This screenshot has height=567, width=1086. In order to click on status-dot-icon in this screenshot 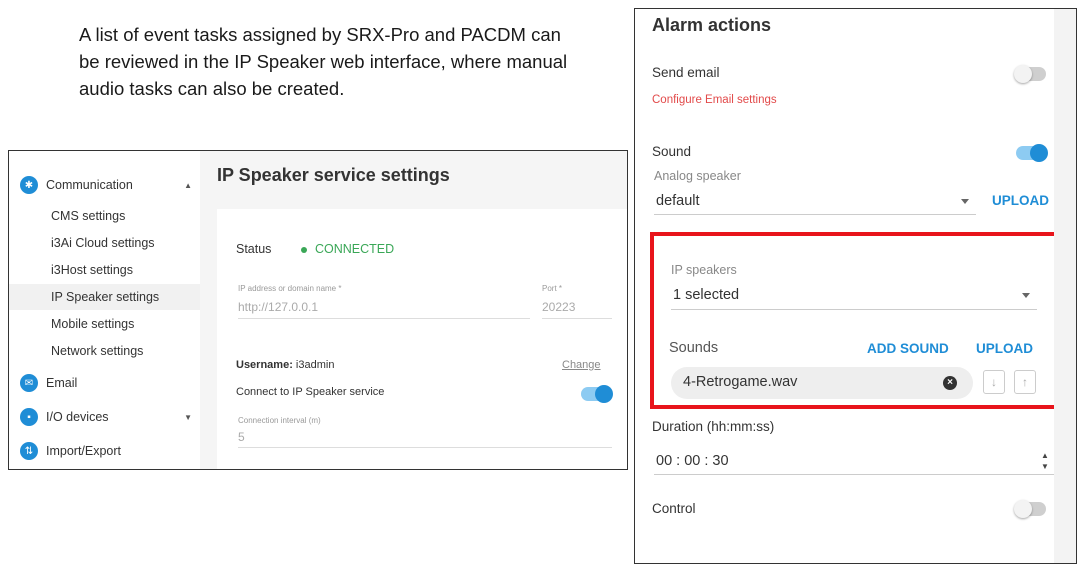, I will do `click(304, 249)`.